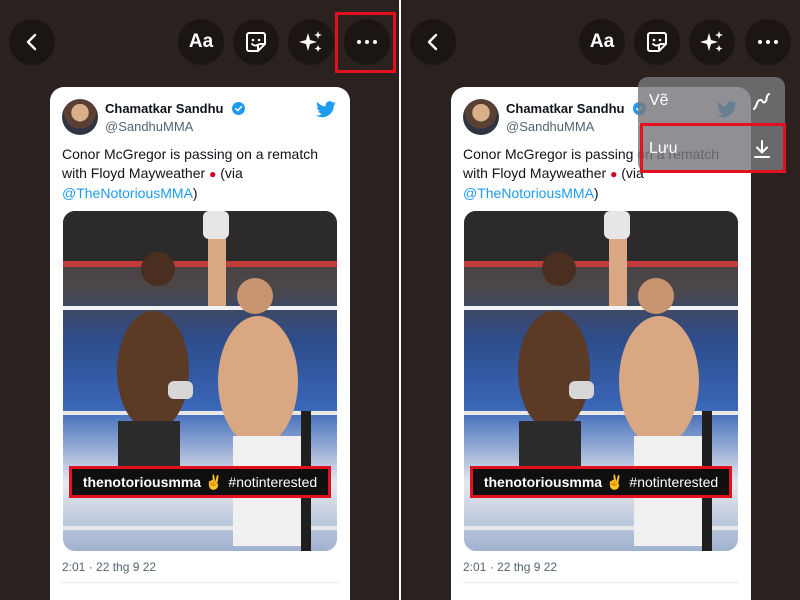  Describe the element at coordinates (711, 101) in the screenshot. I see `menu-item-draw: Vẽ` at that location.